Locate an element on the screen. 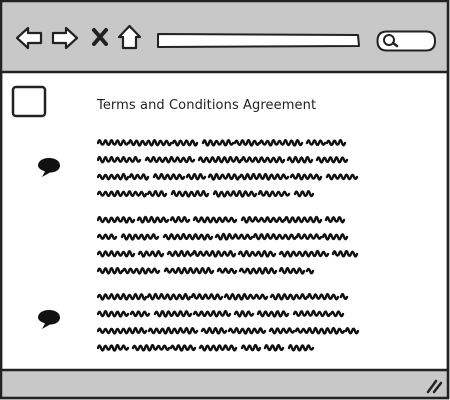  search-field is located at coordinates (406, 41).